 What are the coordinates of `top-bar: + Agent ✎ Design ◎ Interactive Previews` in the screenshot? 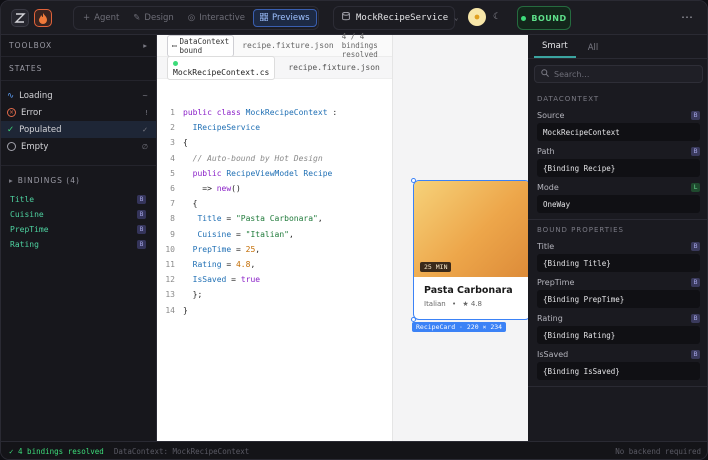 It's located at (354, 18).